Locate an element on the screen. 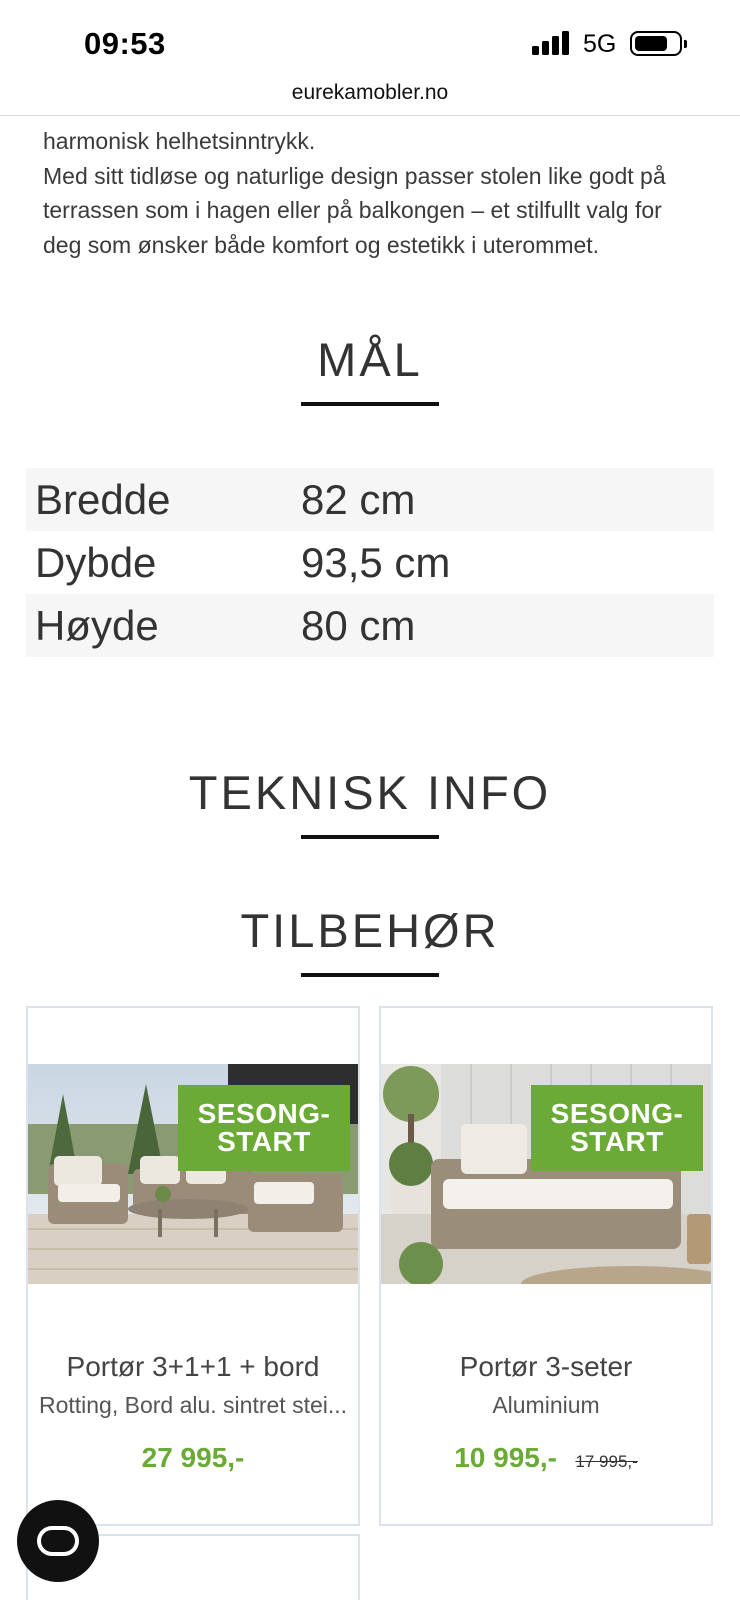  table-row: Bredde 82 cm is located at coordinates (370, 499).